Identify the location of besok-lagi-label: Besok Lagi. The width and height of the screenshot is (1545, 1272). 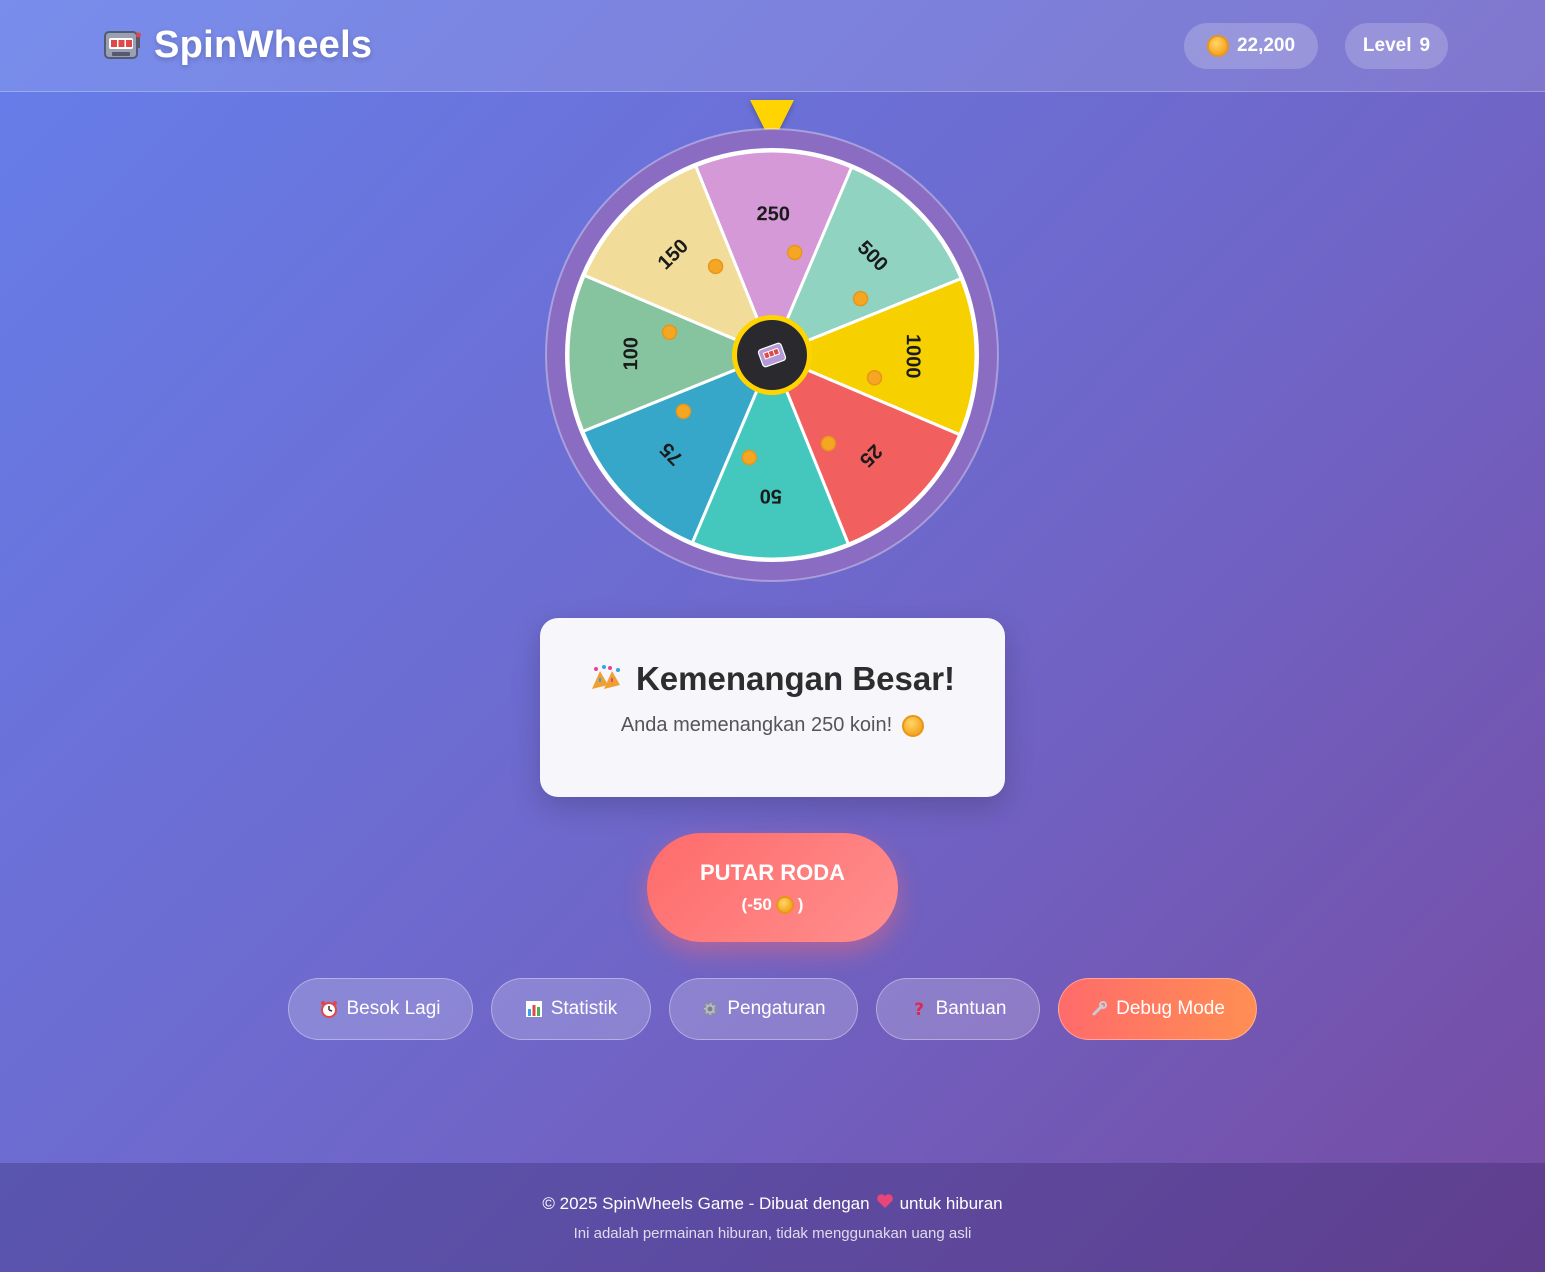
(393, 1008).